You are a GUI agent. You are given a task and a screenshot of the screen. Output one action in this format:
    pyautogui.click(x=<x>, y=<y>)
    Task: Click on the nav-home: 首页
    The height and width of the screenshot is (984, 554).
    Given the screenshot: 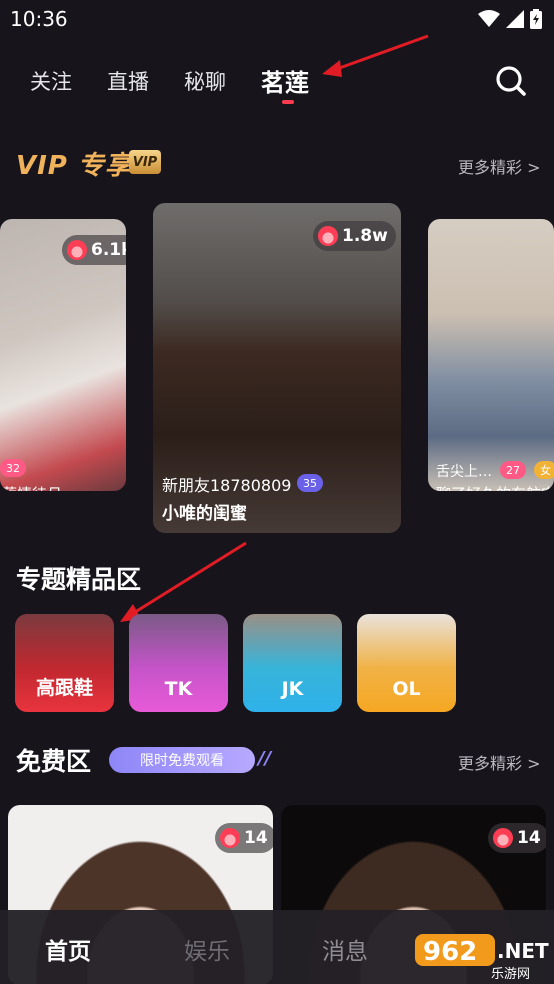 What is the action you would take?
    pyautogui.click(x=68, y=949)
    